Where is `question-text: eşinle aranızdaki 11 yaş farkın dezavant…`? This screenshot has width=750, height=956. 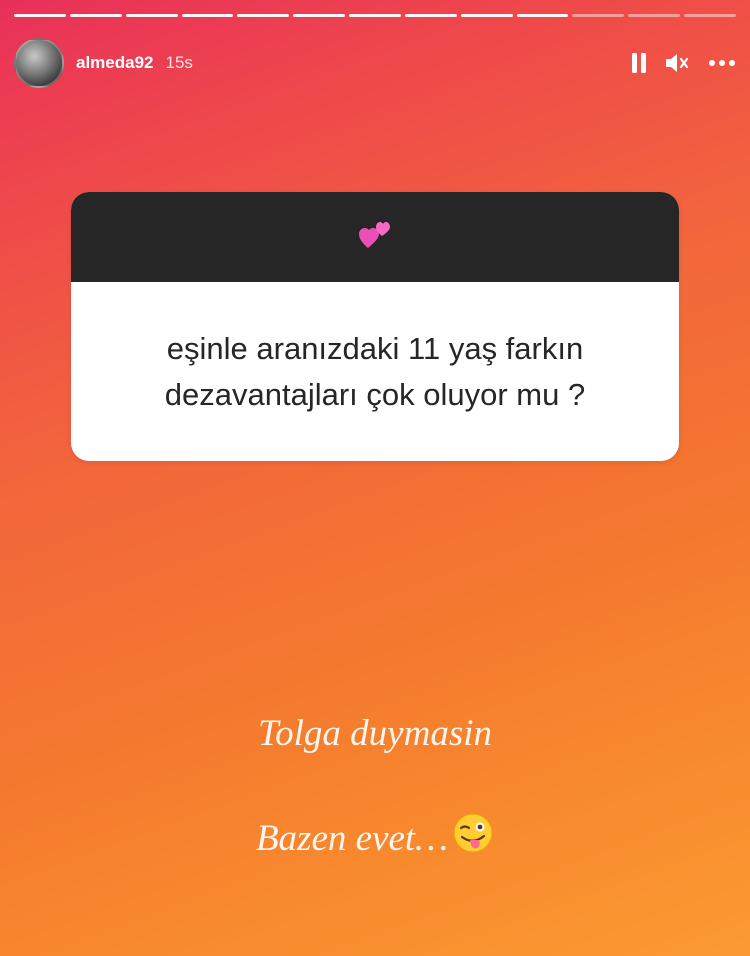 question-text: eşinle aranızdaki 11 yaş farkın dezavant… is located at coordinates (375, 371).